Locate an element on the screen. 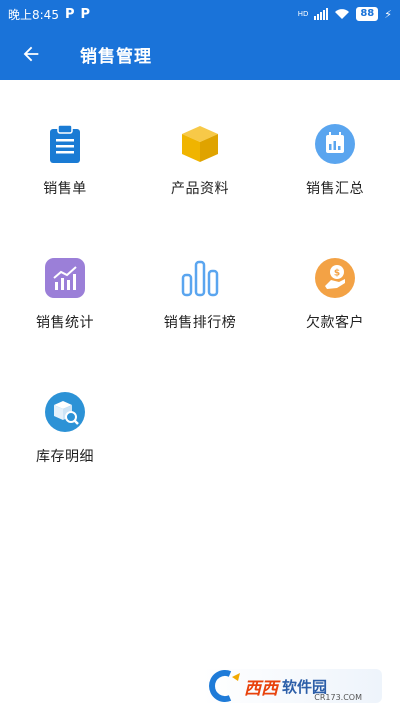 The image size is (400, 711). menu-item-label: 销售统计 is located at coordinates (65, 323).